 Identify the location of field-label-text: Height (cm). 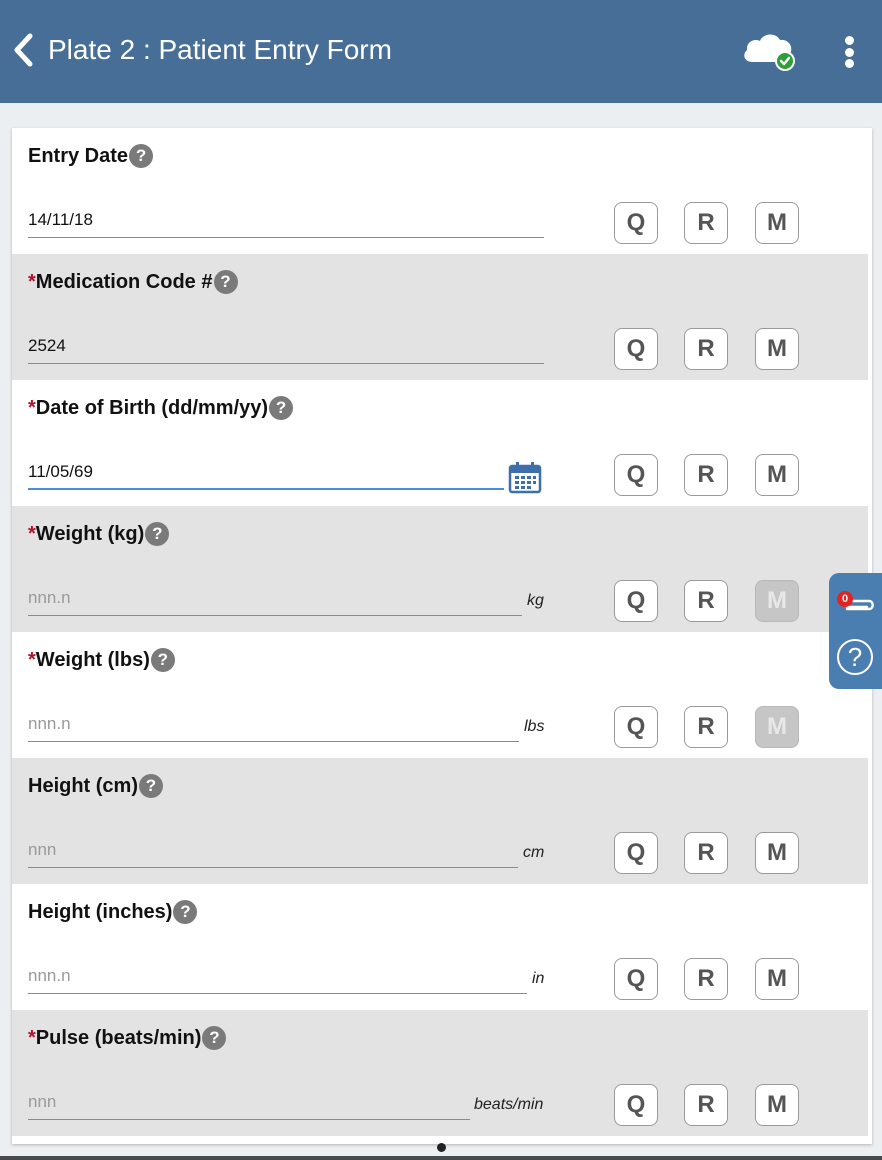
(83, 785).